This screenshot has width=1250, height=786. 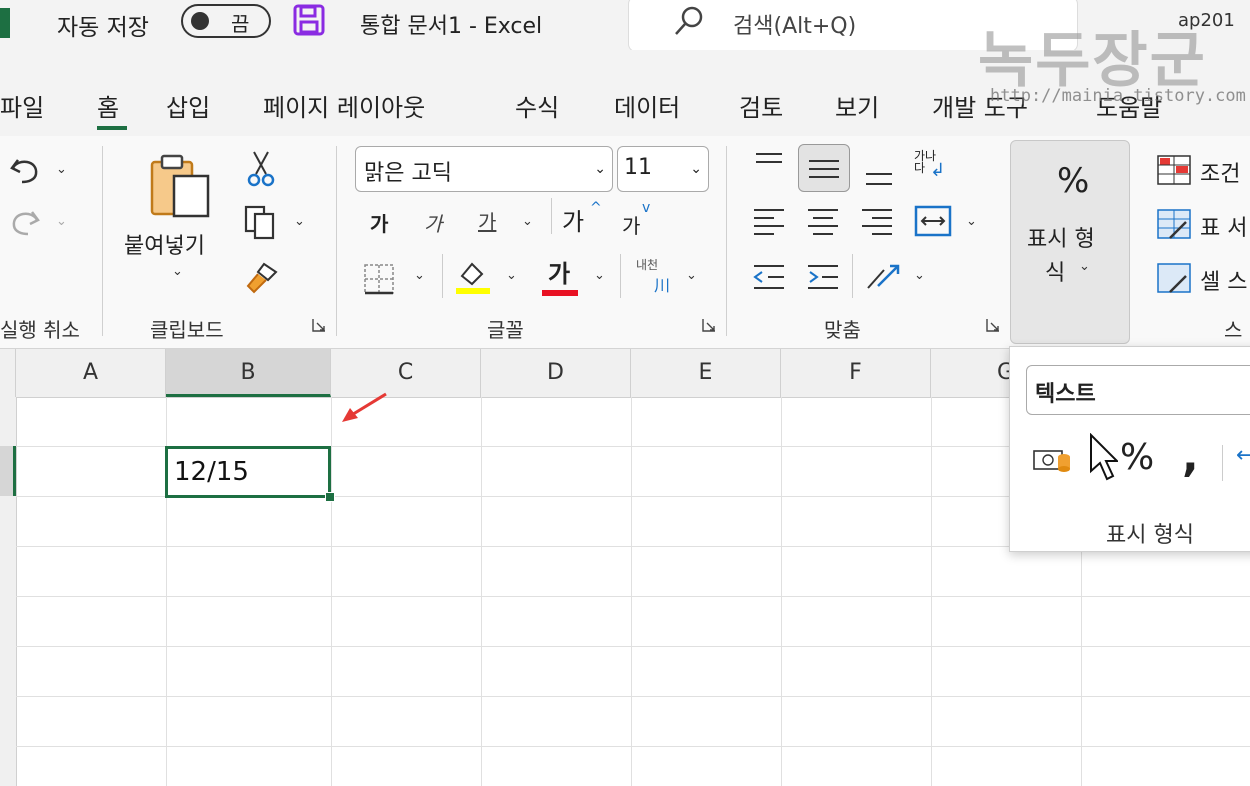 I want to click on increase-indent-icon, so click(x=823, y=277).